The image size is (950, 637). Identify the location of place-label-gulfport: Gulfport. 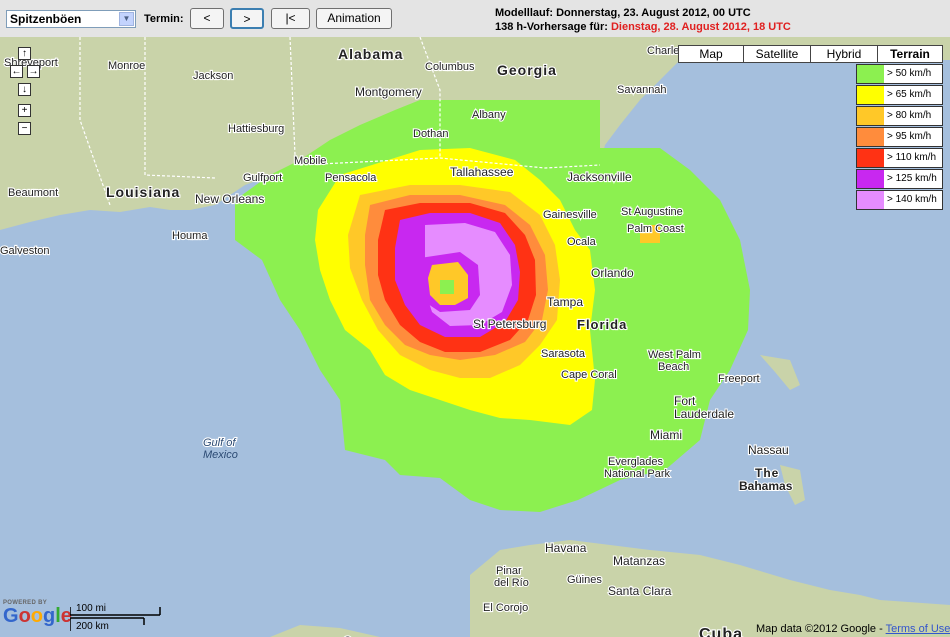
(262, 178).